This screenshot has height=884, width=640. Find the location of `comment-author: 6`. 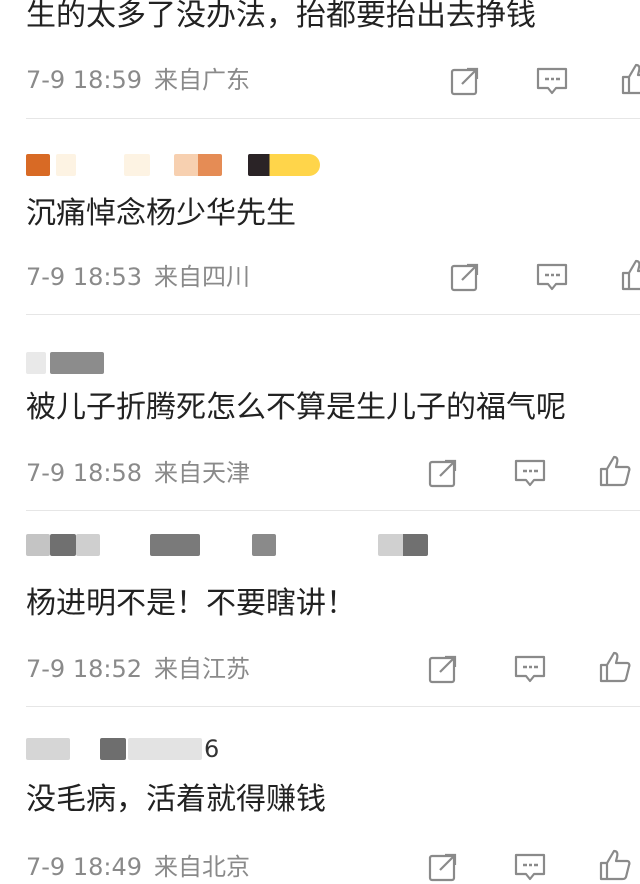

comment-author: 6 is located at coordinates (123, 749).